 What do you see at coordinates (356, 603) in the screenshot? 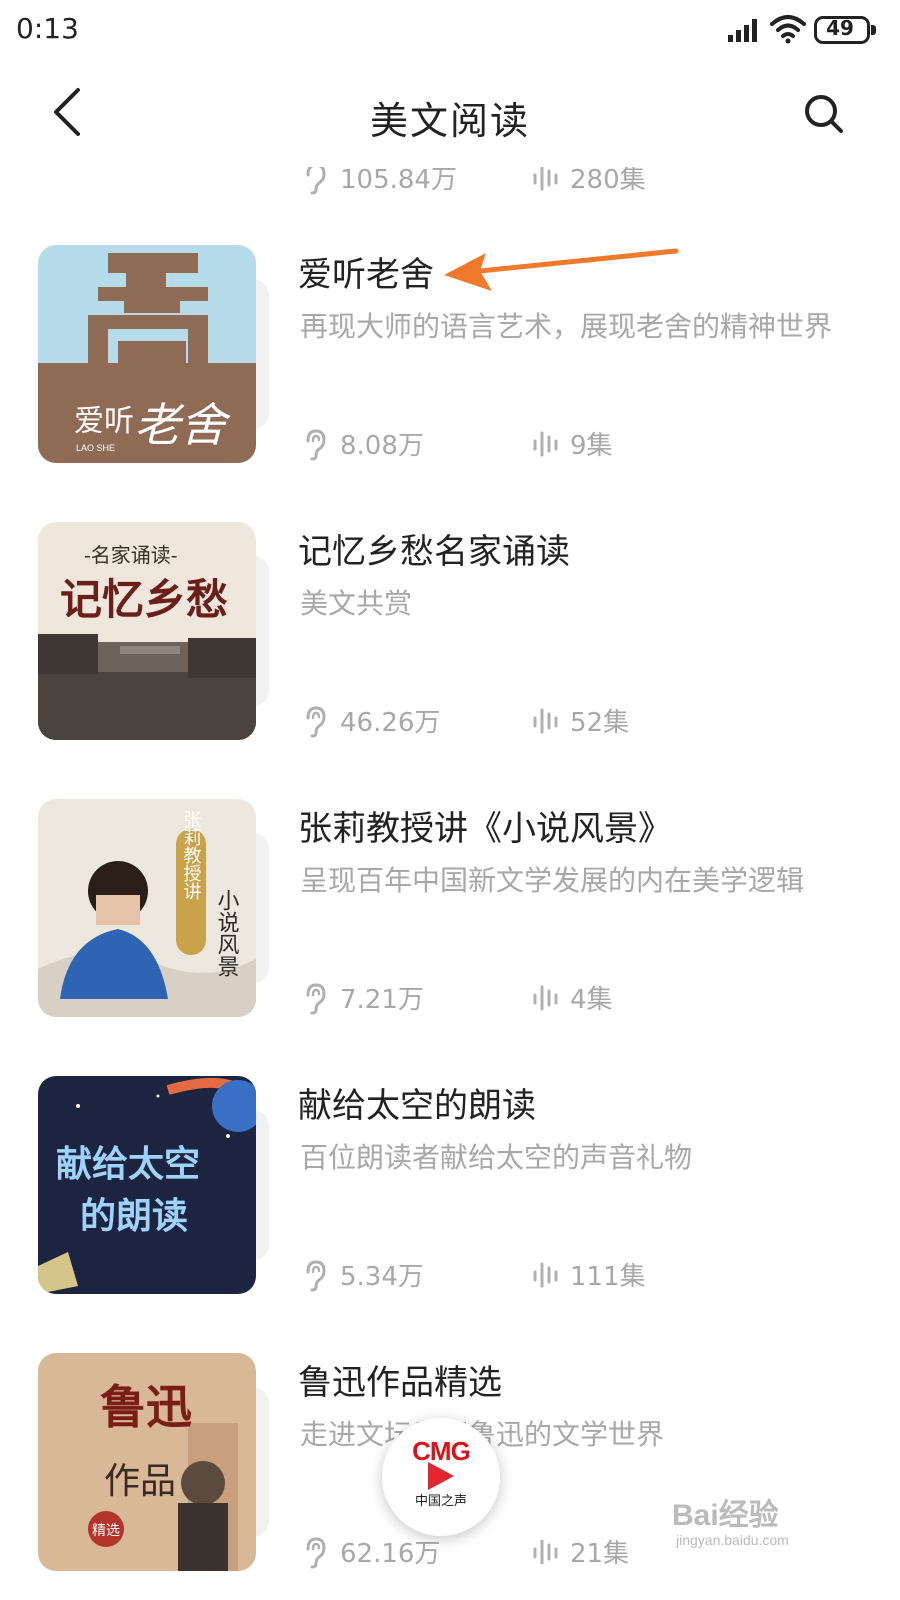
I see `item-description: 美文共赏` at bounding box center [356, 603].